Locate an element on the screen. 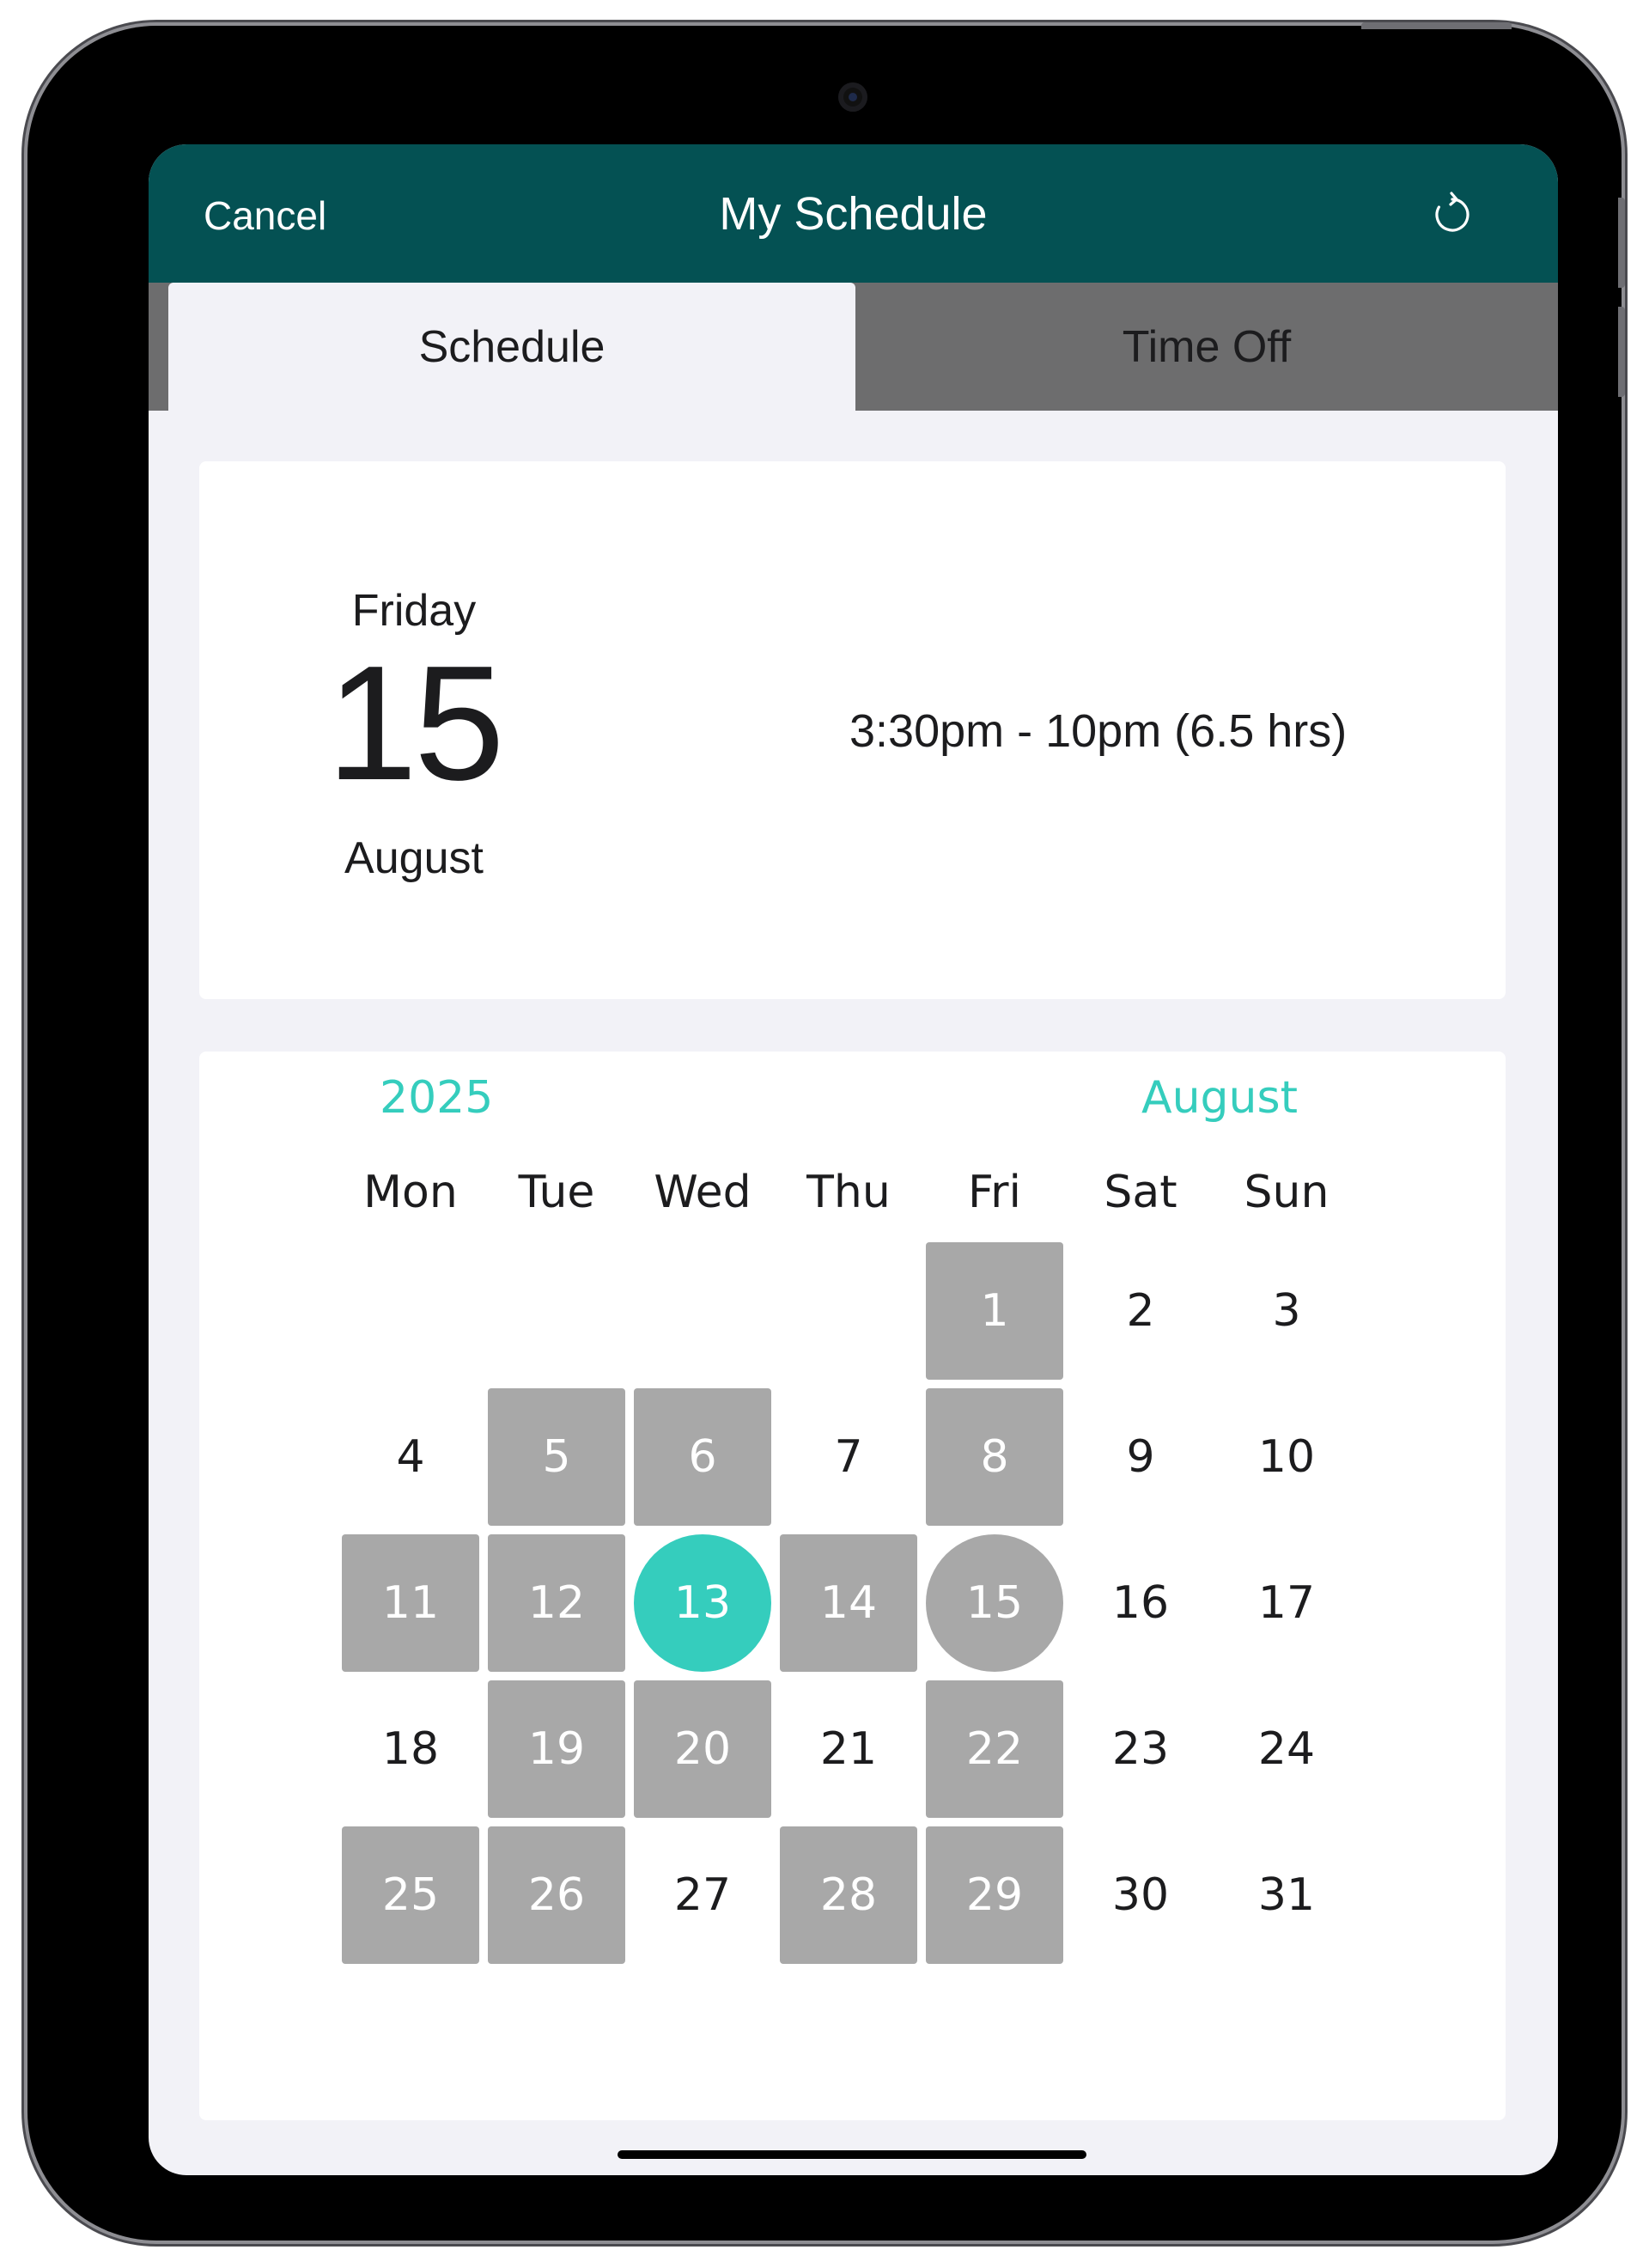 This screenshot has width=1649, height=2268. weekday-label-mon: Mon is located at coordinates (410, 1192).